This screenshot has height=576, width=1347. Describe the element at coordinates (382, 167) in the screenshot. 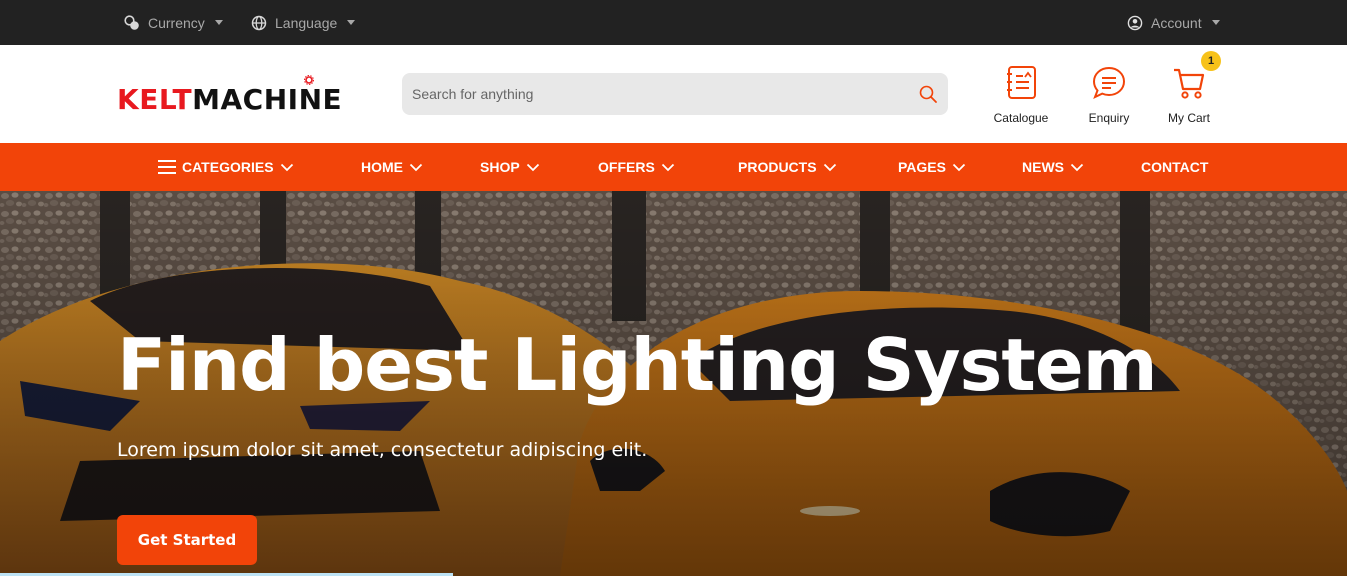

I see `nav-item-label: HOME` at that location.